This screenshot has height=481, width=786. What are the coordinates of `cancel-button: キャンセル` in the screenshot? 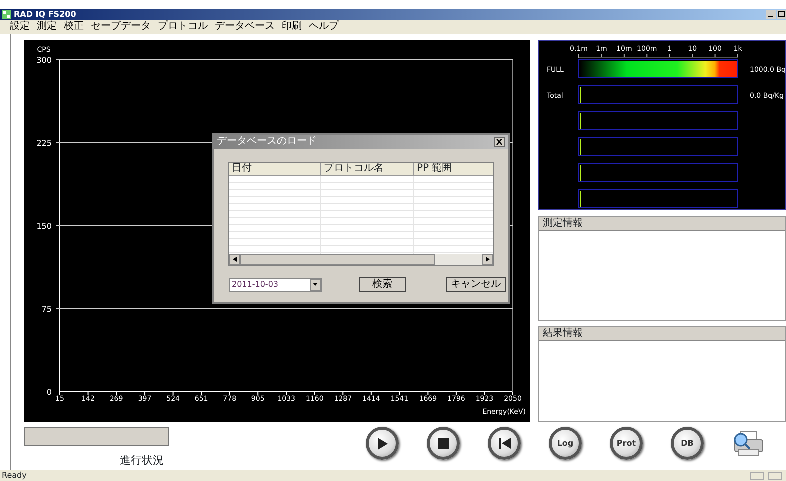 It's located at (476, 284).